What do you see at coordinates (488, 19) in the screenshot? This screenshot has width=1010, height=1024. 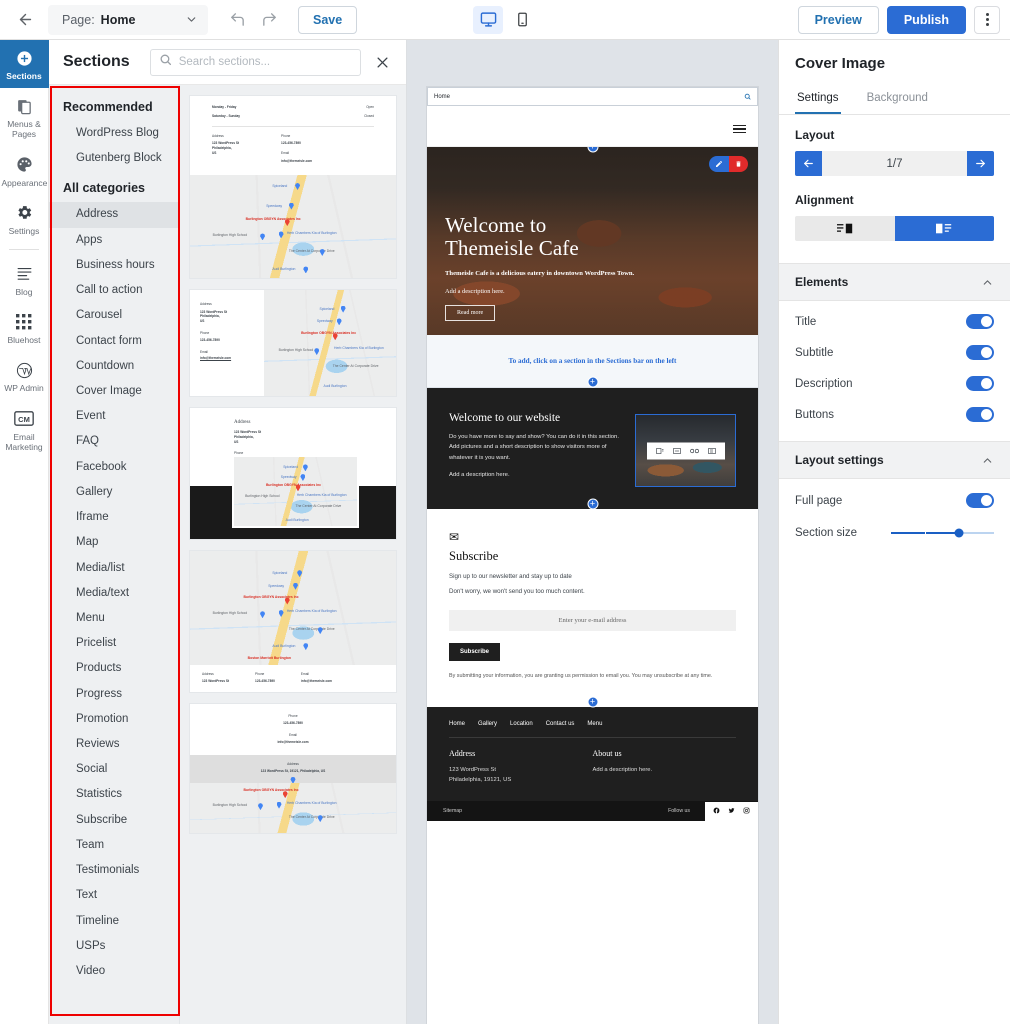 I see `desktop-view-button` at bounding box center [488, 19].